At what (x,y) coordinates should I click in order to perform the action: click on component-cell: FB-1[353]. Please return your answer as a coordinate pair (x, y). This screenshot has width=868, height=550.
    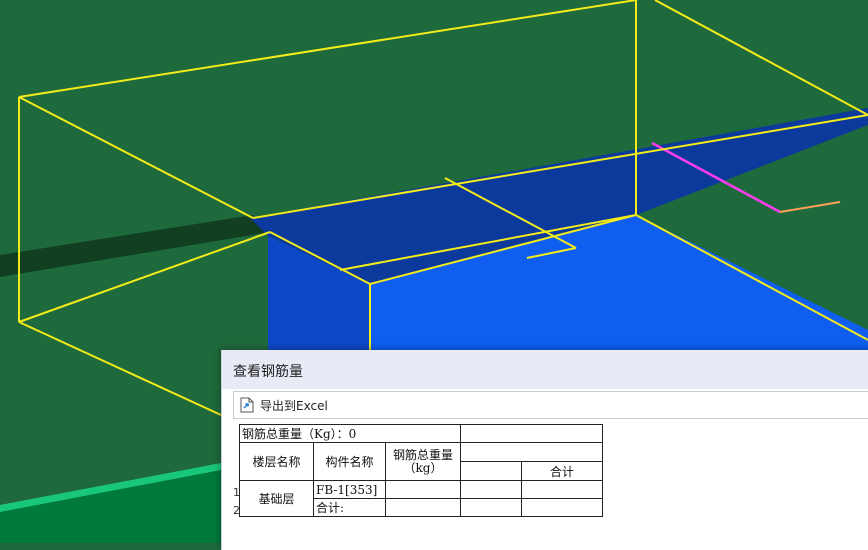
    Looking at the image, I should click on (349, 489).